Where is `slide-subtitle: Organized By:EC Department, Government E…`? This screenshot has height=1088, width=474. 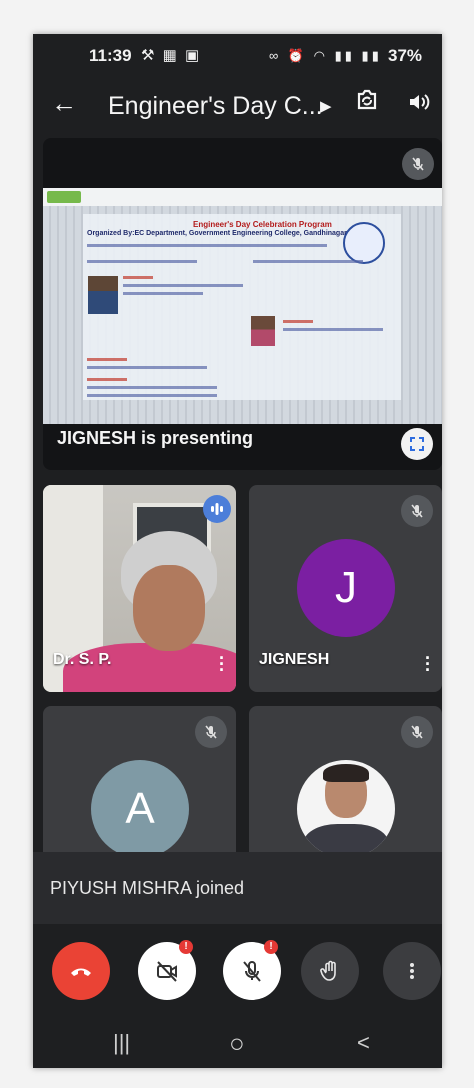 slide-subtitle: Organized By:EC Department, Government E… is located at coordinates (217, 233).